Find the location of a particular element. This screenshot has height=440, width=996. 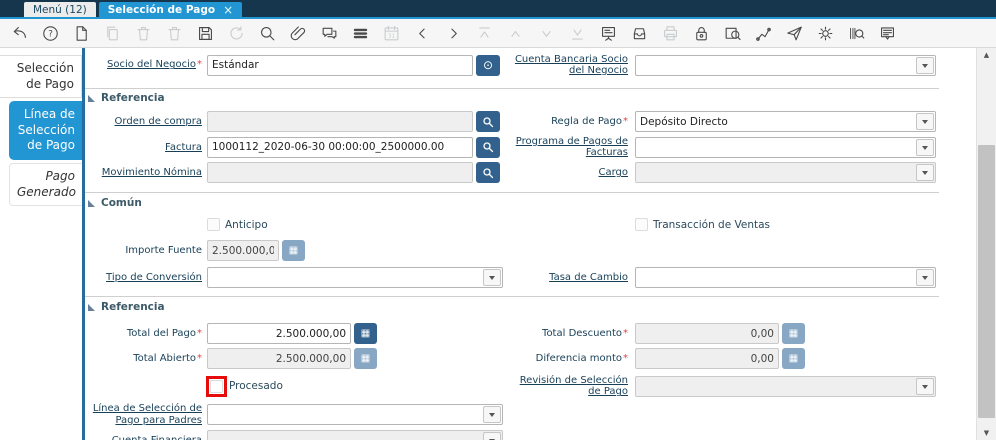

cargo-label: Cargo is located at coordinates (570, 172).